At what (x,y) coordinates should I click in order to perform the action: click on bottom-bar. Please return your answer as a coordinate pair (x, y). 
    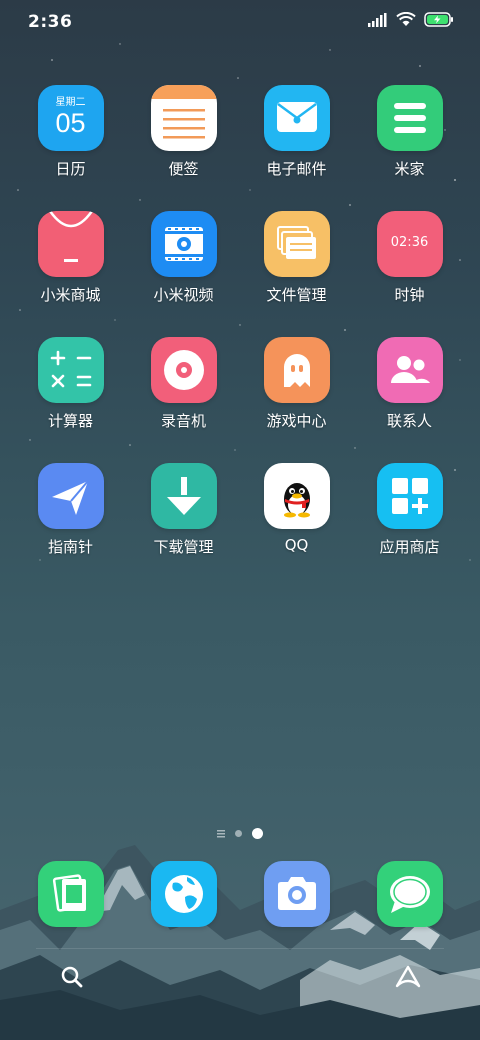
    Looking at the image, I should click on (240, 977).